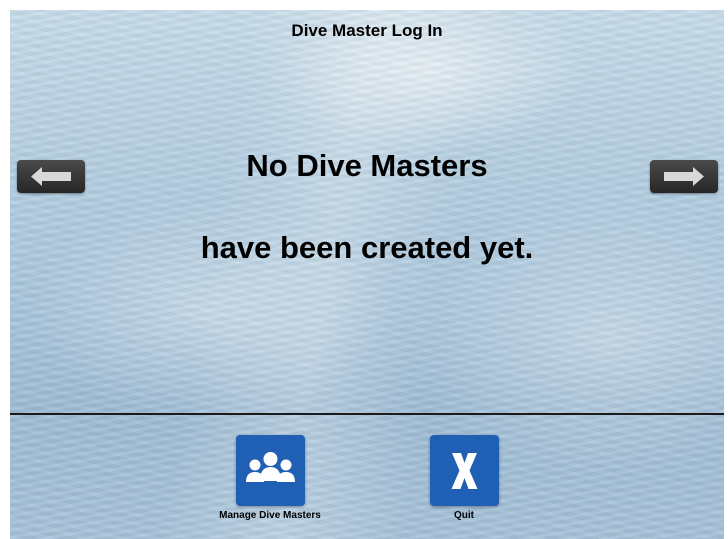 This screenshot has width=728, height=539. Describe the element at coordinates (270, 515) in the screenshot. I see `manage-dive-masters-label: Manage Dive Masters` at that location.